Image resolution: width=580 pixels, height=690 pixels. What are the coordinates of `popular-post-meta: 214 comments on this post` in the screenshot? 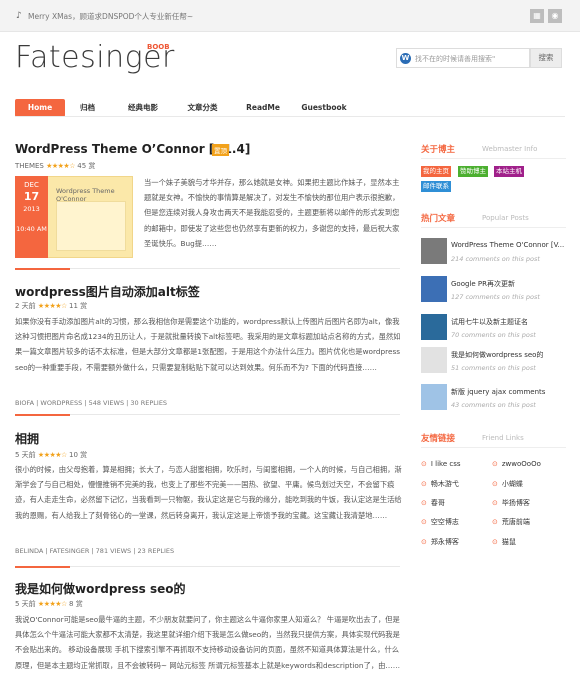 It's located at (495, 259).